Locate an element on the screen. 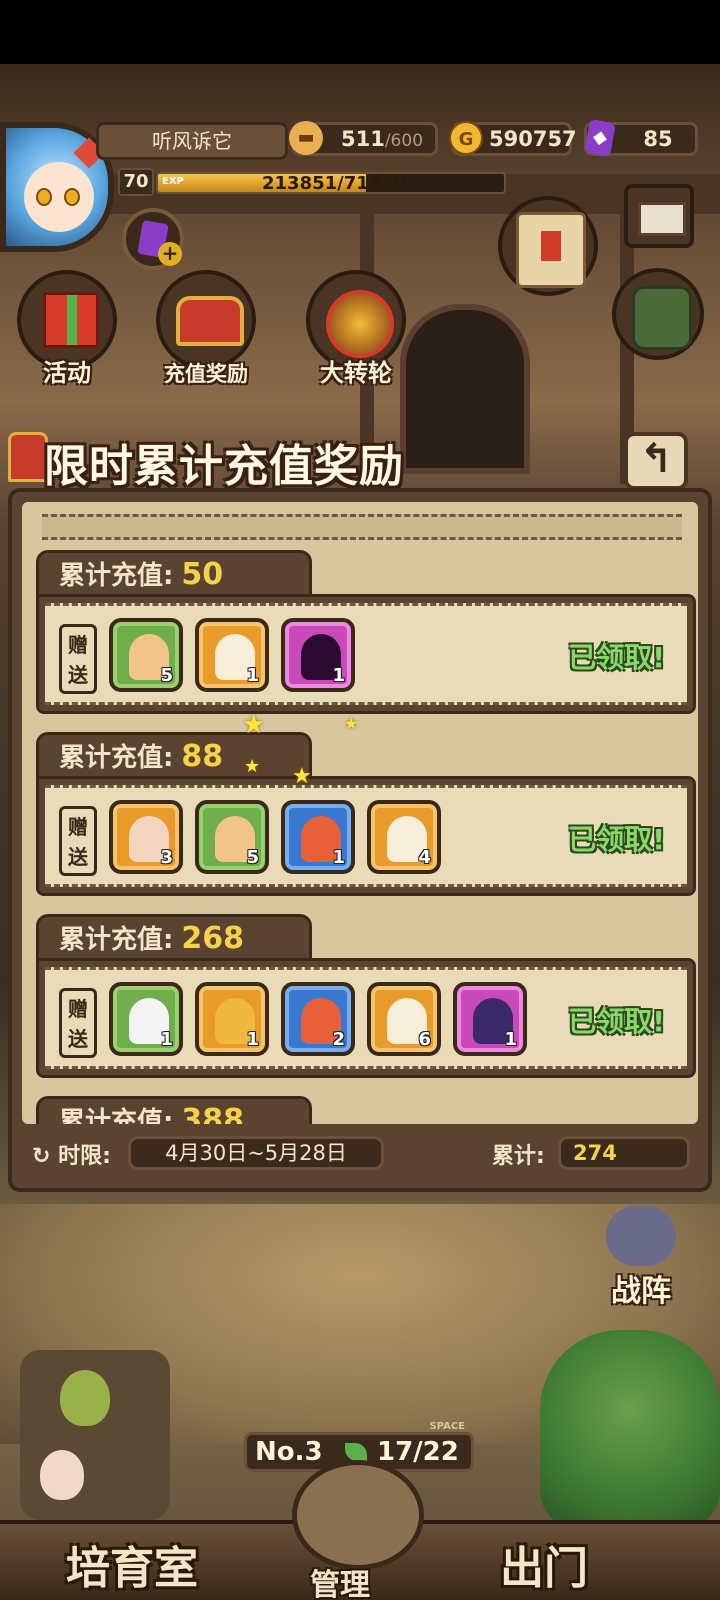 The height and width of the screenshot is (1600, 720). reward-tier: 累计充值: 268 赠送 1 1 2 6 1 已领取! is located at coordinates (366, 999).